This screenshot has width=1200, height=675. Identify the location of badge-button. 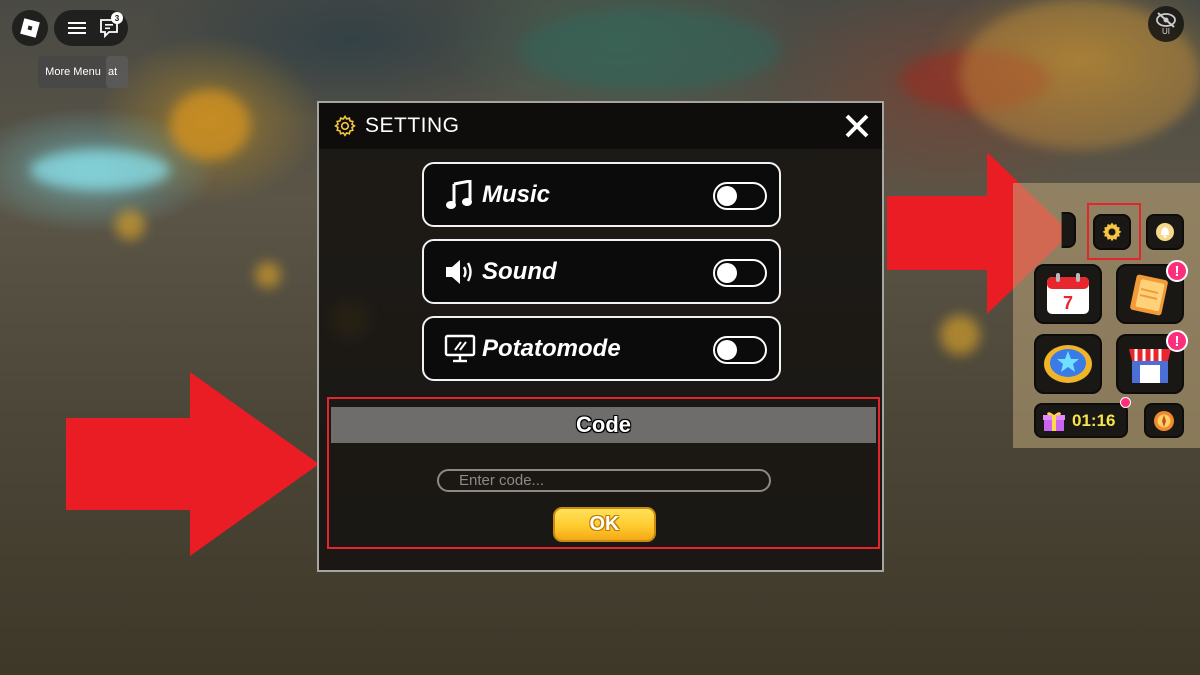
(1068, 364).